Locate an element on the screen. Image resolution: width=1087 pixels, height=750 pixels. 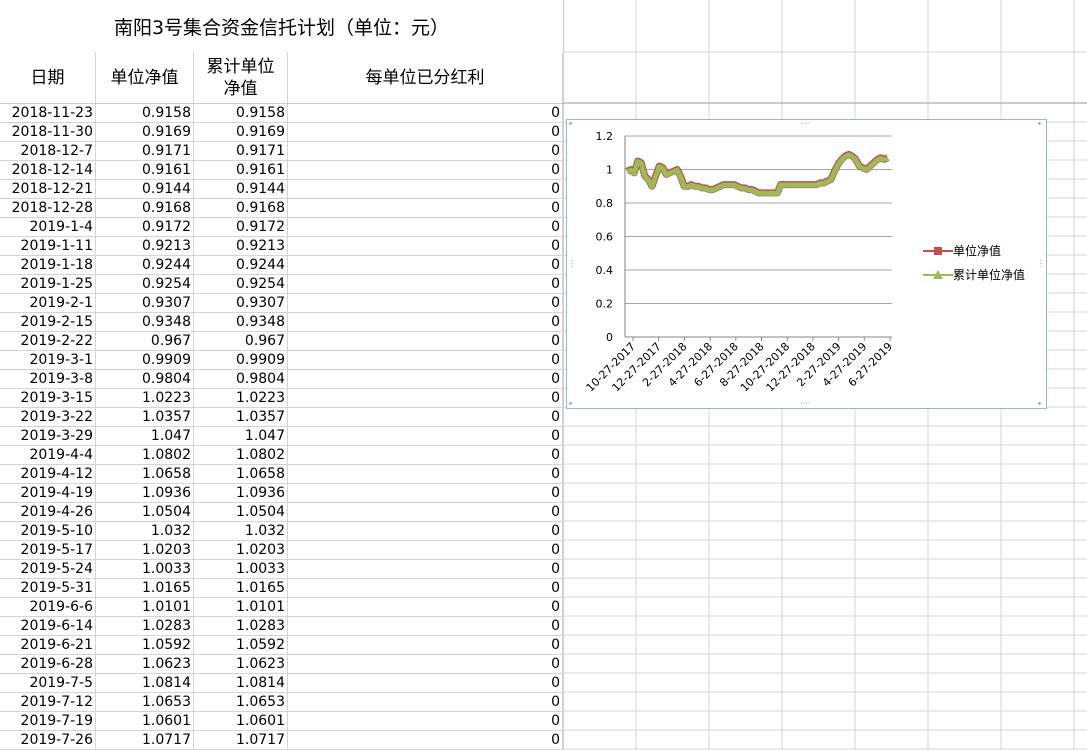
cell-unit-nav: 1.0601 is located at coordinates (145, 721).